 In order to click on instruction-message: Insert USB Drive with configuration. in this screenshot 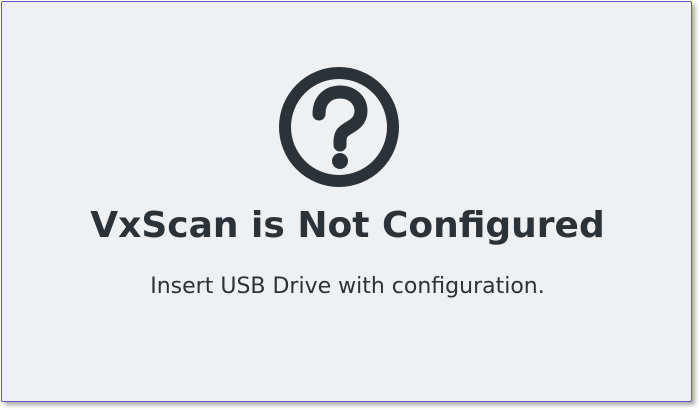, I will do `click(347, 286)`.